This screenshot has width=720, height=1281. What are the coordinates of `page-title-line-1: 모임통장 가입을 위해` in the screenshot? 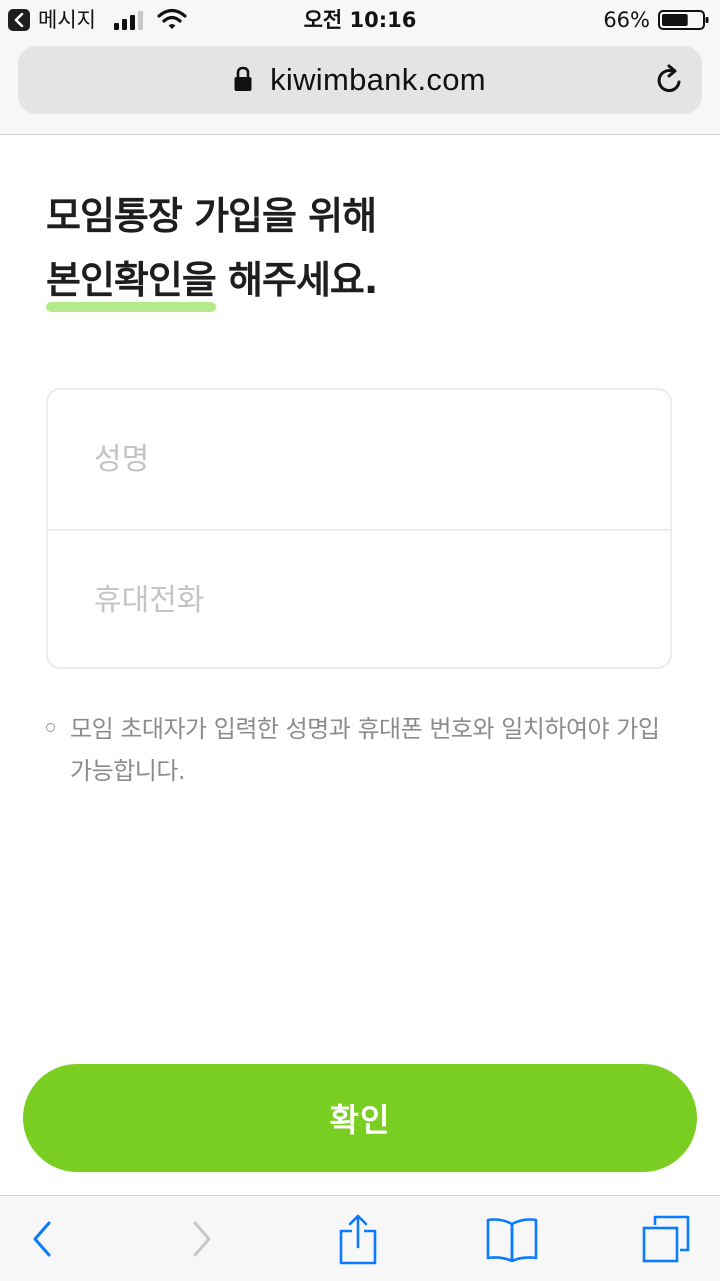 It's located at (211, 216).